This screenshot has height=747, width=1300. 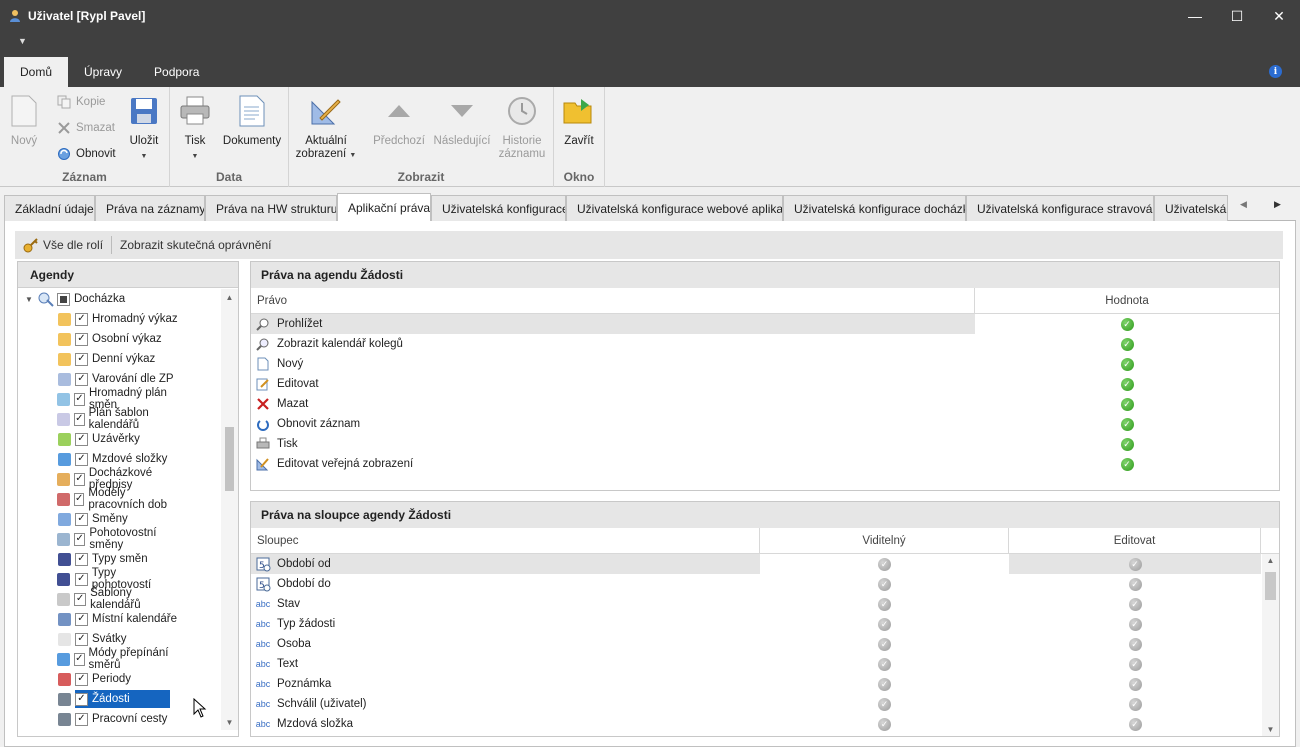 What do you see at coordinates (874, 208) in the screenshot?
I see `tab-konfigurace-dochazky: Uživatelská konfigurace docházky` at bounding box center [874, 208].